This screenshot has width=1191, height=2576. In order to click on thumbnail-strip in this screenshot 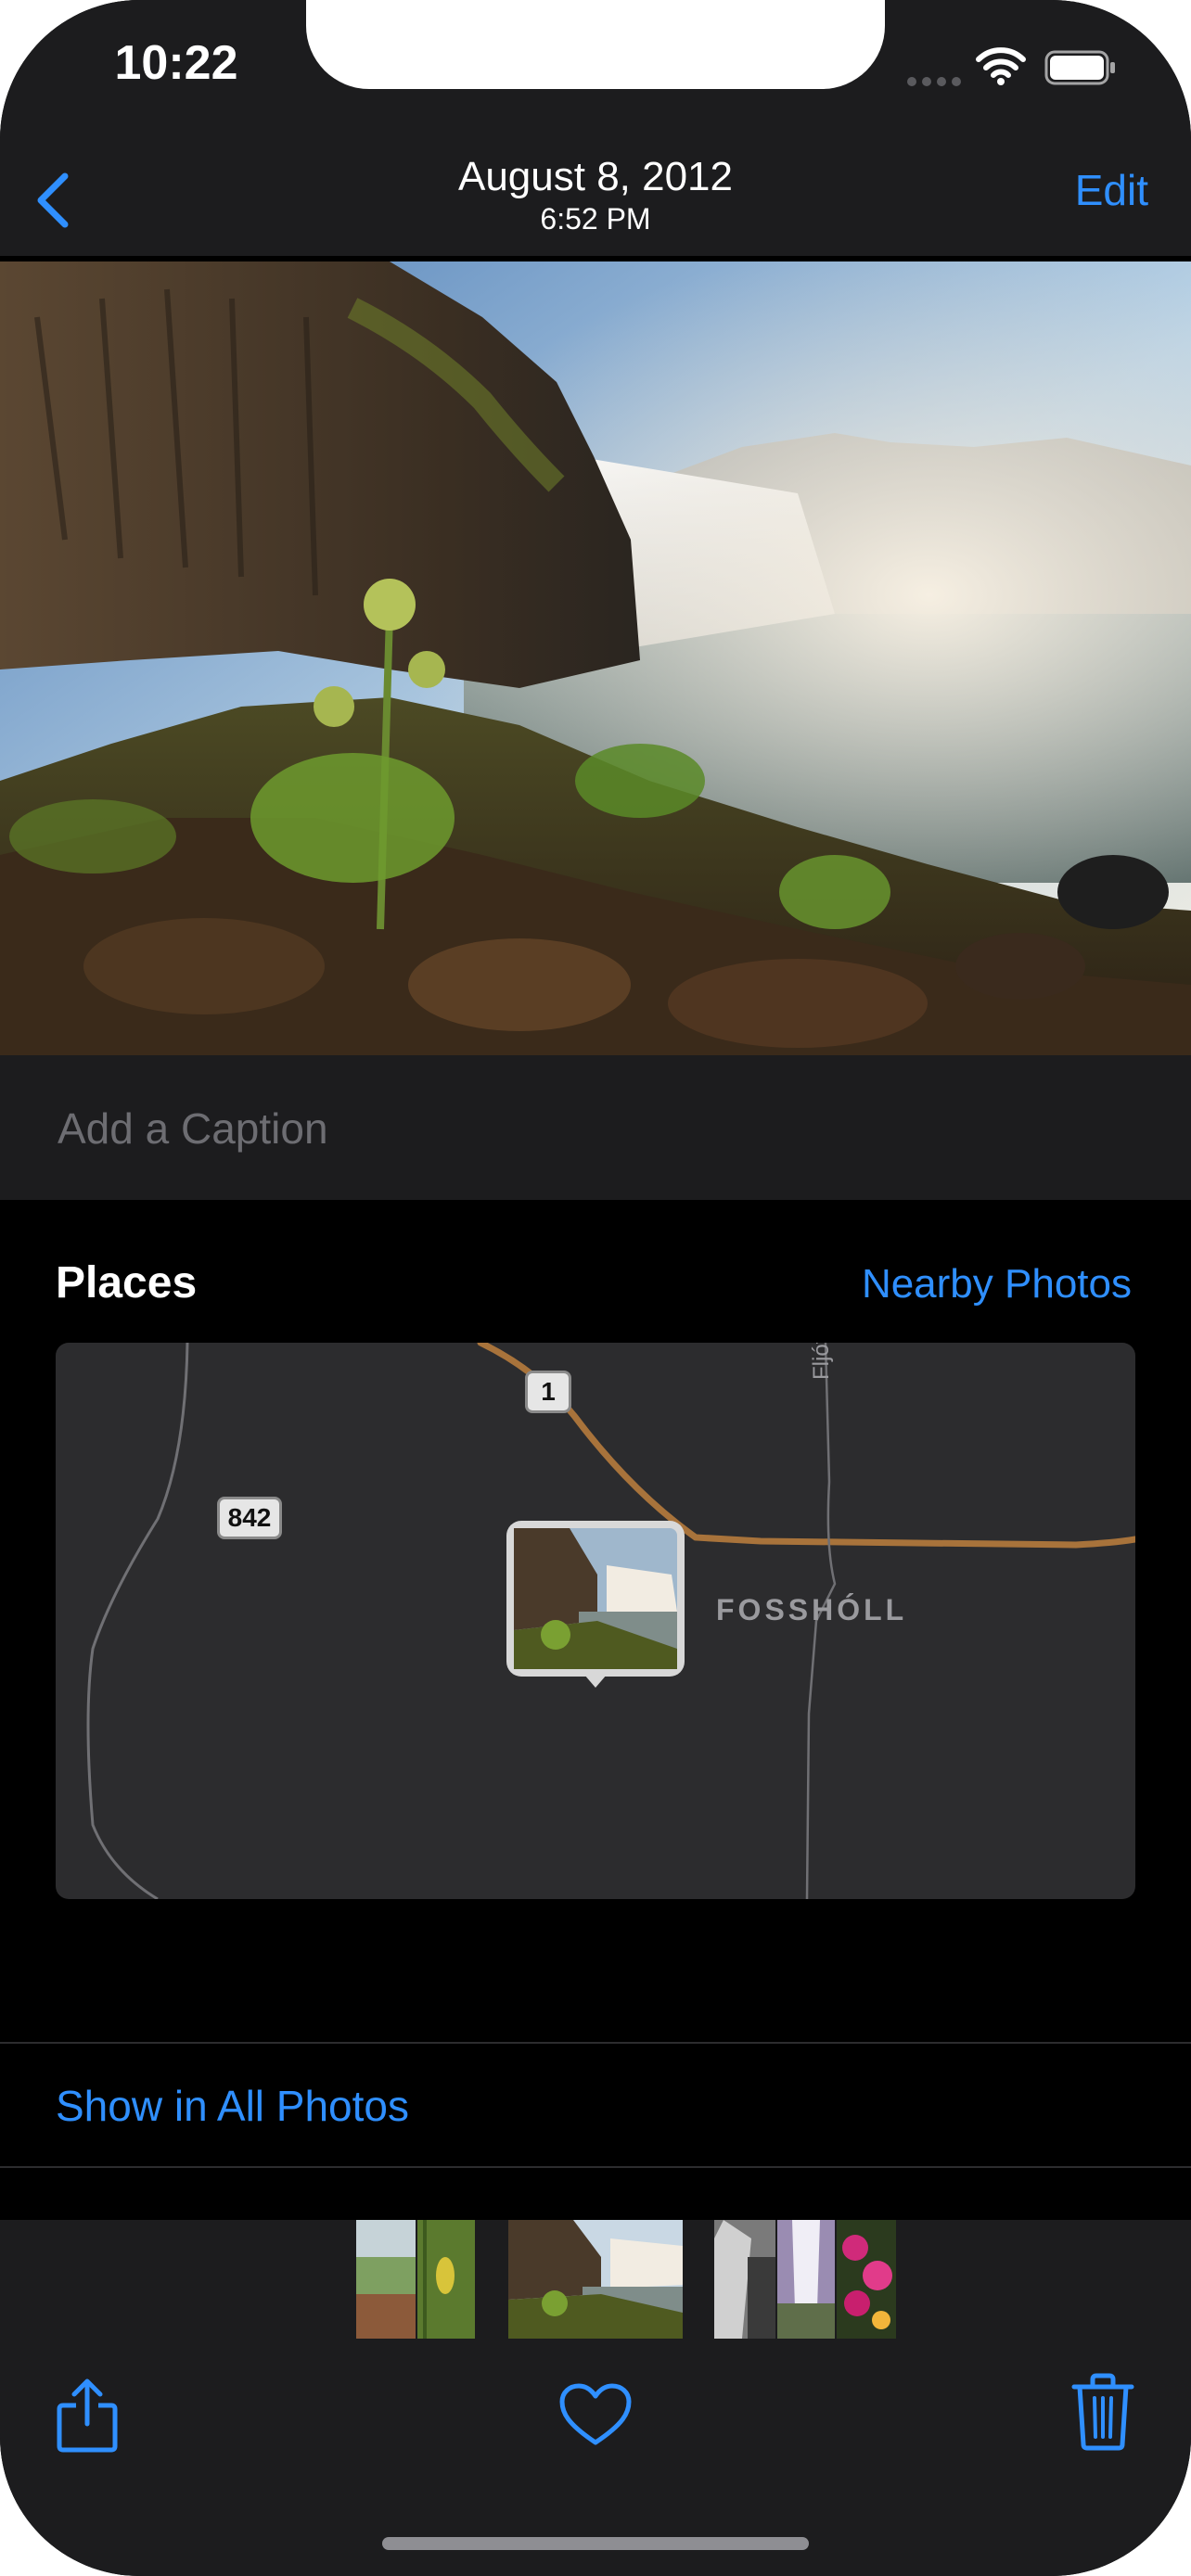, I will do `click(595, 2282)`.